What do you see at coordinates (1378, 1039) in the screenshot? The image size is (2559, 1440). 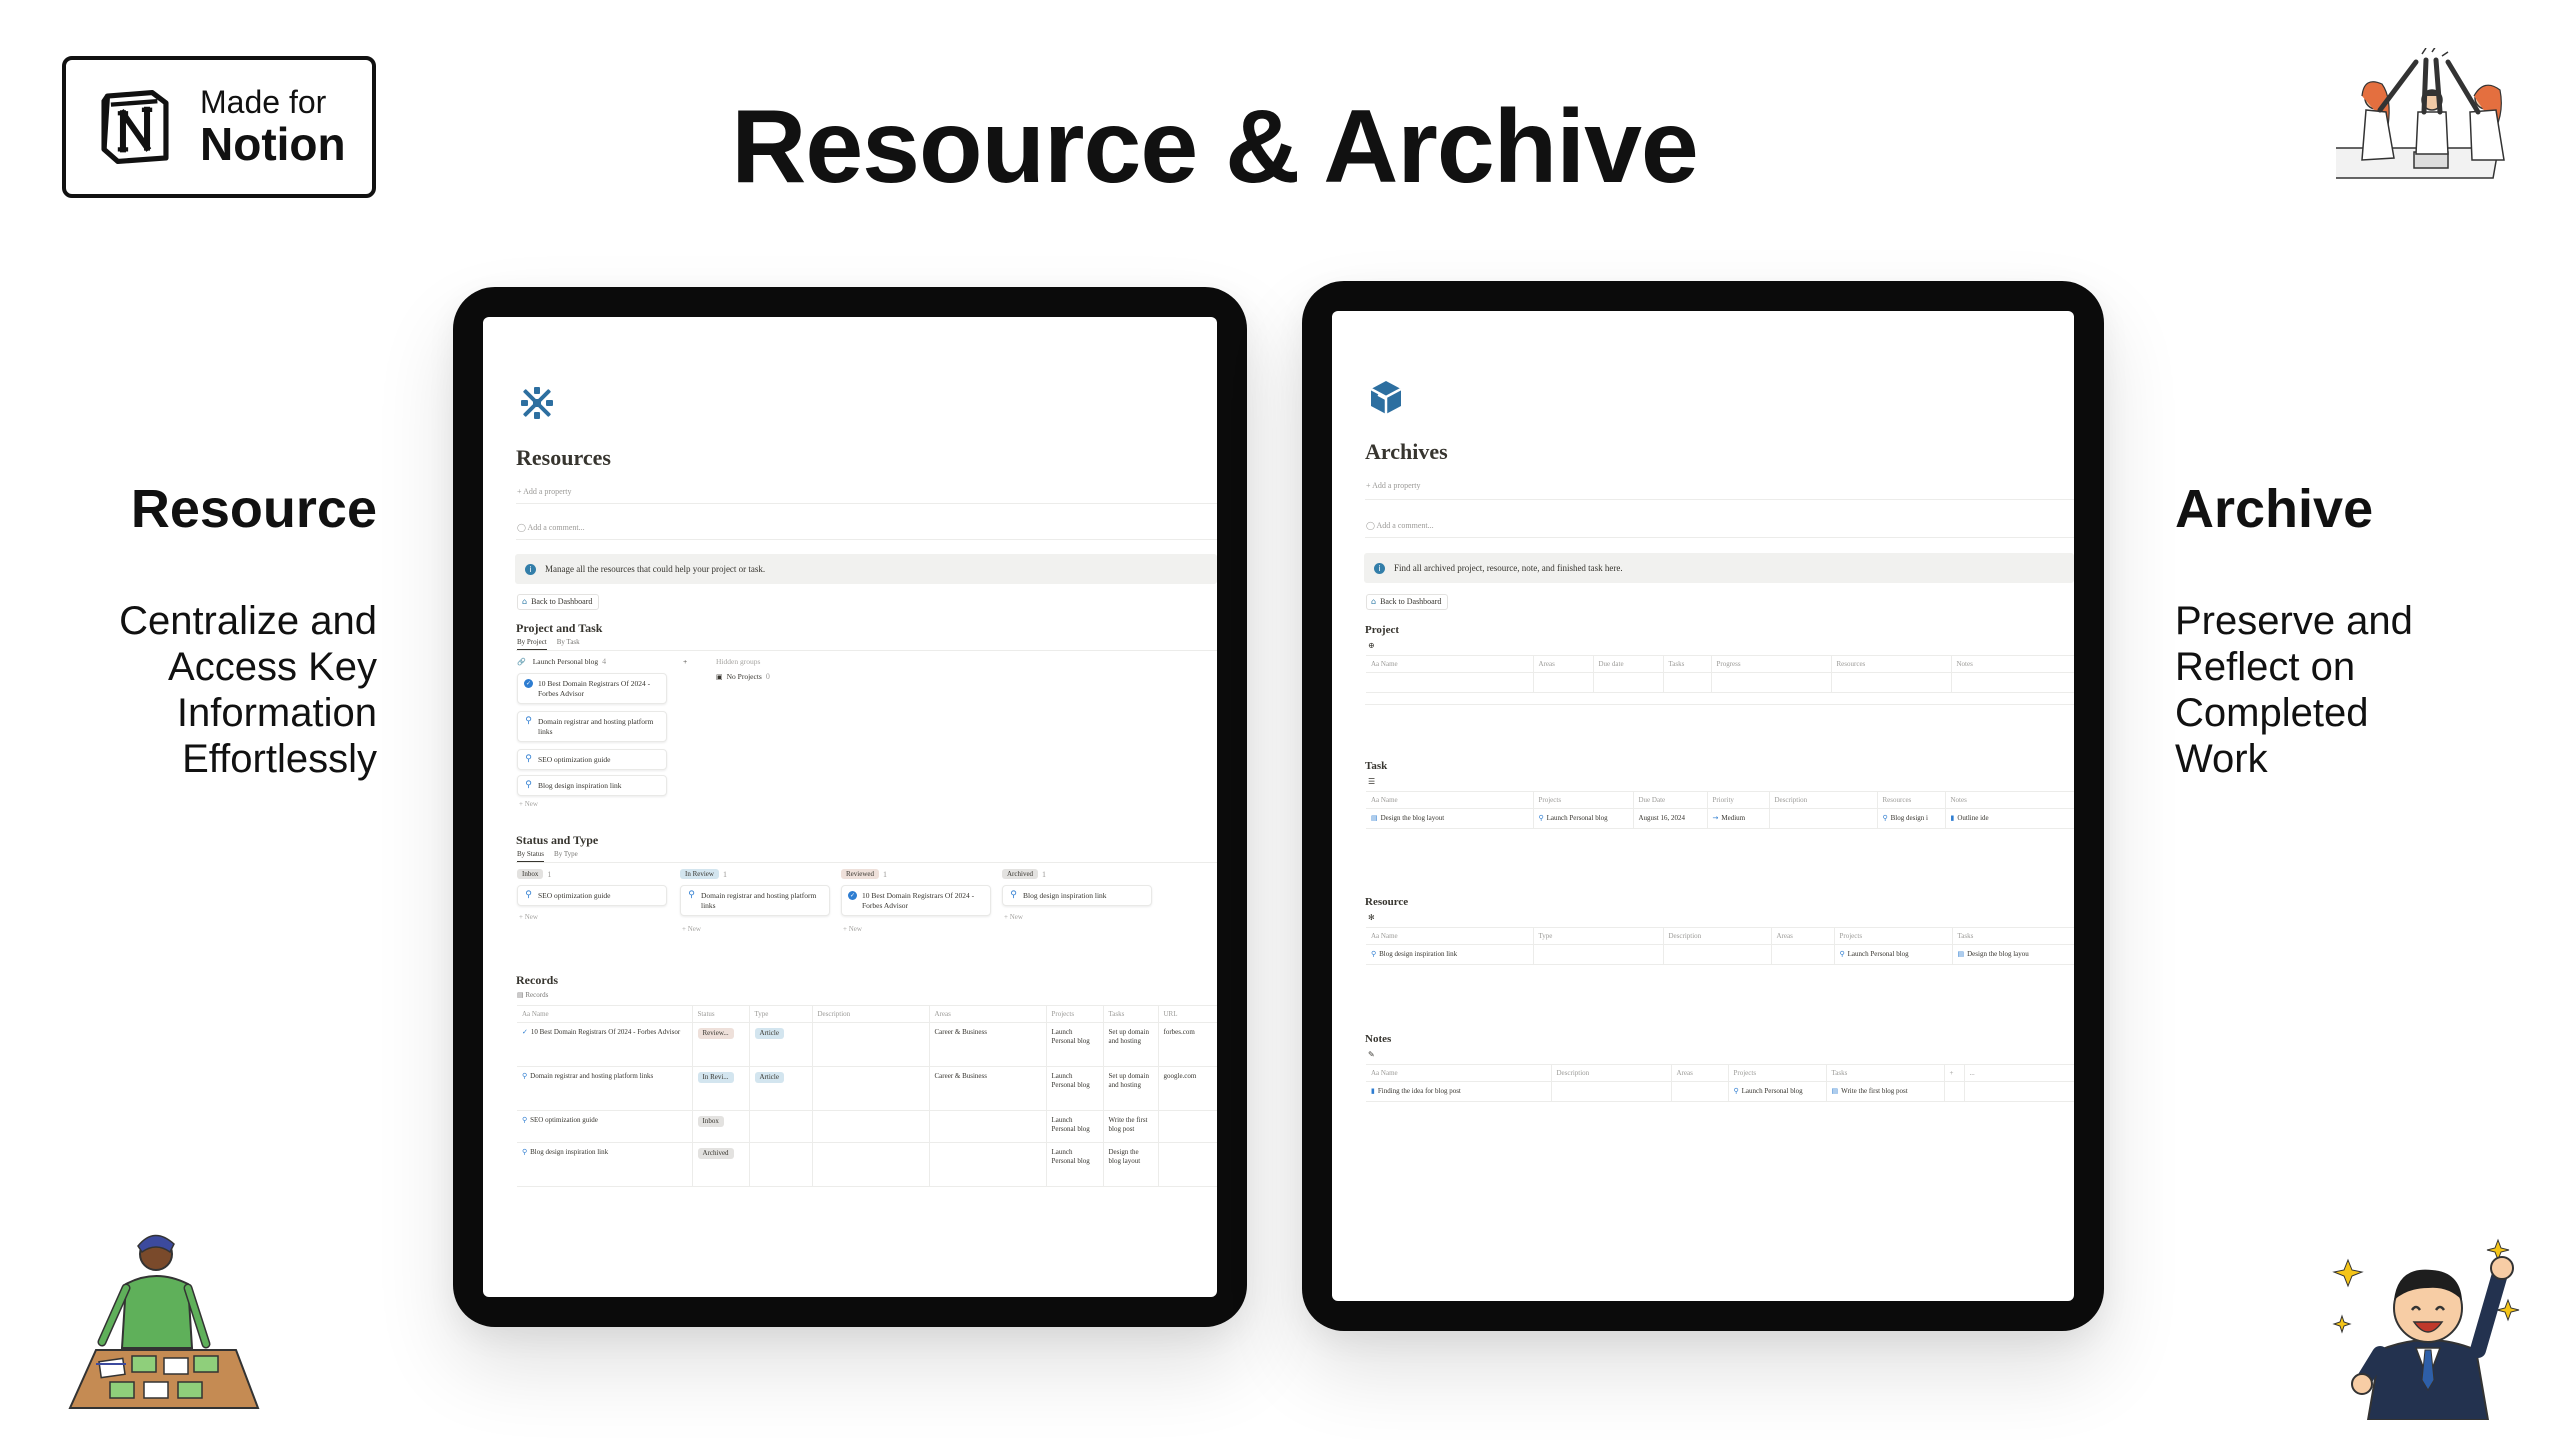 I see `section-notes: Notes` at bounding box center [1378, 1039].